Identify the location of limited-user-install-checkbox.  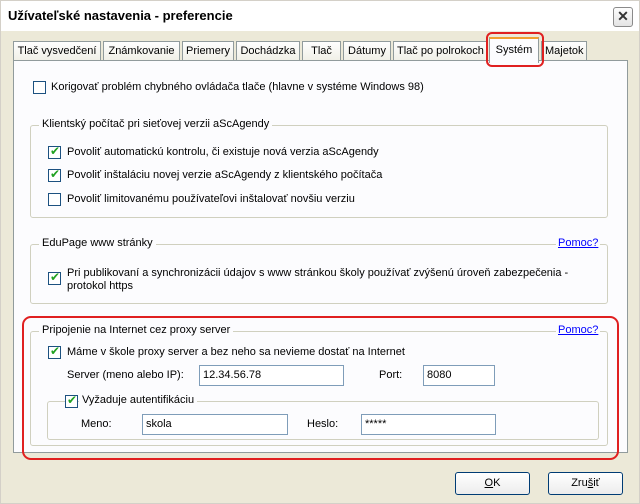
(54, 199).